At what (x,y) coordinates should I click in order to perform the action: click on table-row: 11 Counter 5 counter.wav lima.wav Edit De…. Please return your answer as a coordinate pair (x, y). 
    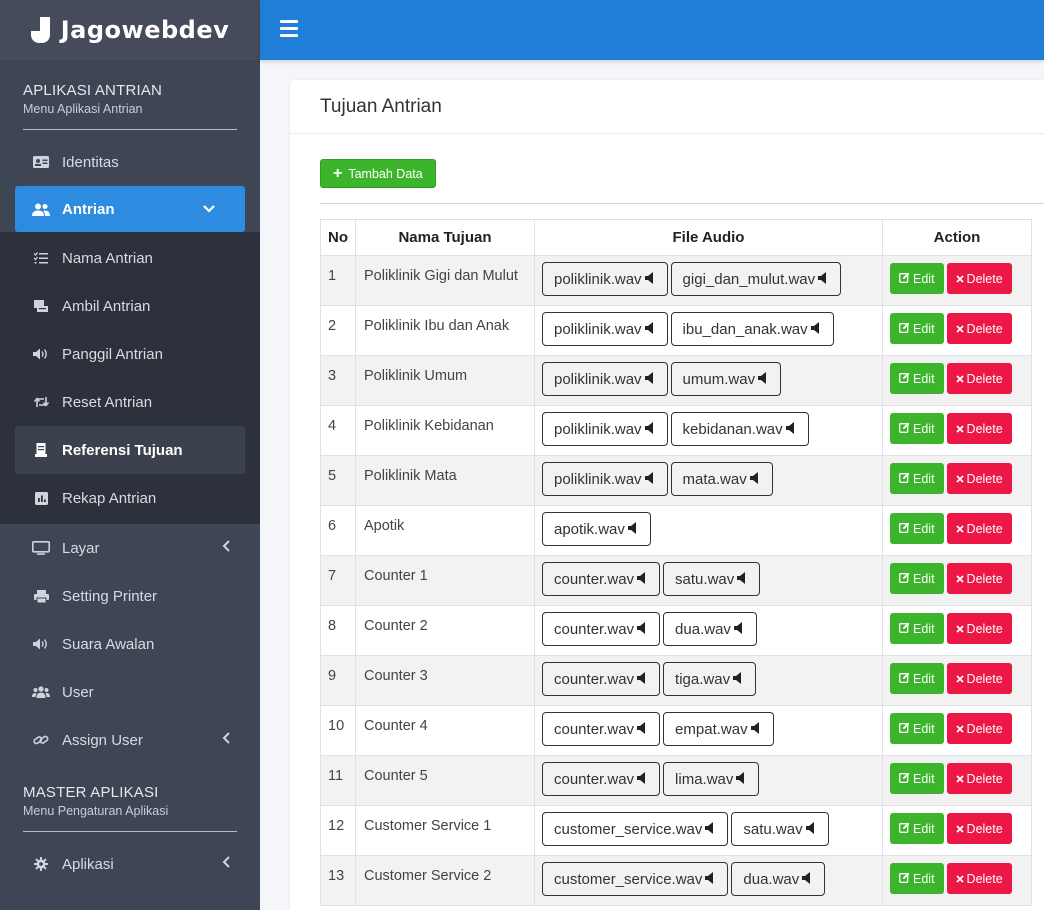
    Looking at the image, I should click on (676, 780).